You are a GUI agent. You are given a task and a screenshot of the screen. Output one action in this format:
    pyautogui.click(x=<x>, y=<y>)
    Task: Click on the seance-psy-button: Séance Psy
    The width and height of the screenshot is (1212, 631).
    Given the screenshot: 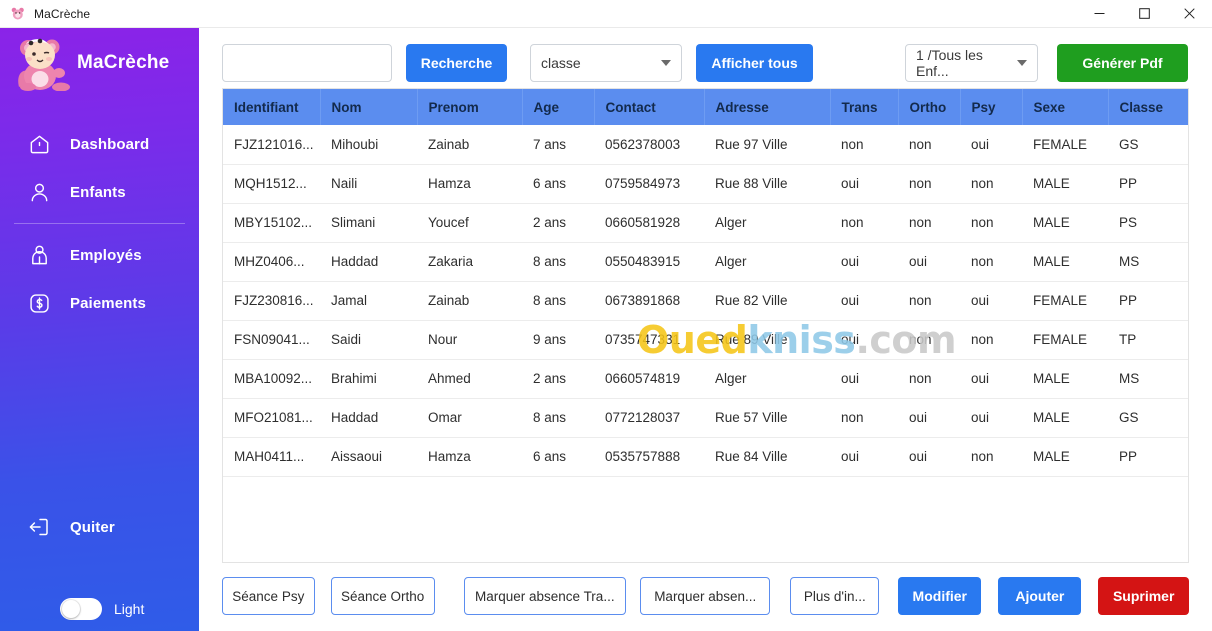 What is the action you would take?
    pyautogui.click(x=268, y=596)
    